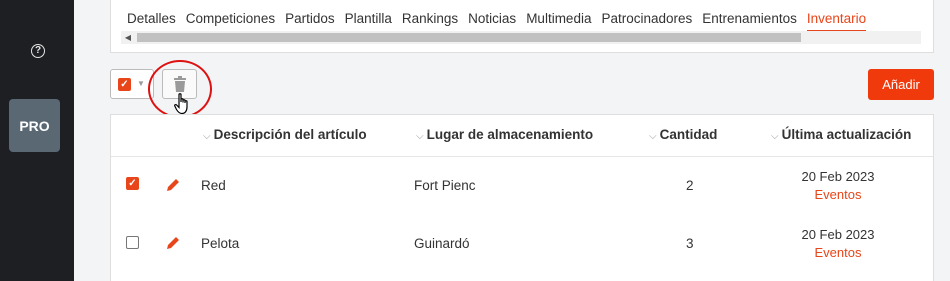 The height and width of the screenshot is (281, 950). Describe the element at coordinates (683, 134) in the screenshot. I see `column-header-quantity: ⌵ Cantidad` at that location.